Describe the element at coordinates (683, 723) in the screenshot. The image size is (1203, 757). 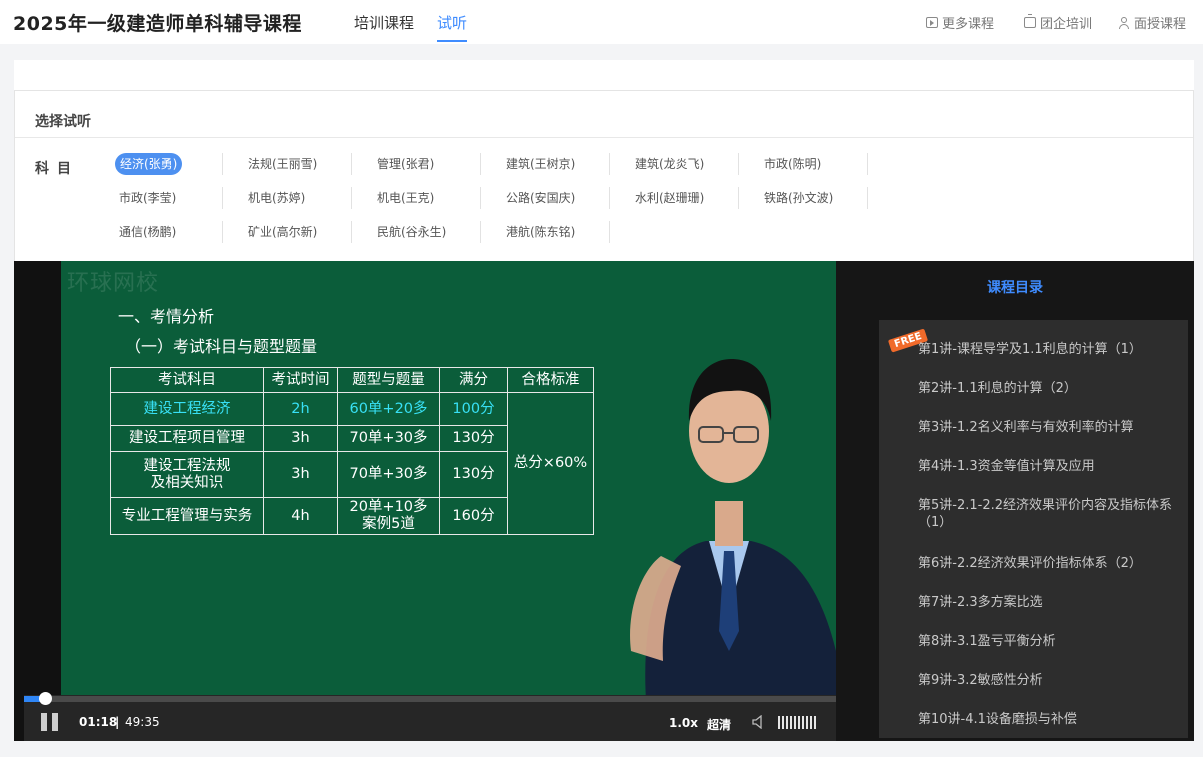
I see `speed-button: 1.0x` at that location.